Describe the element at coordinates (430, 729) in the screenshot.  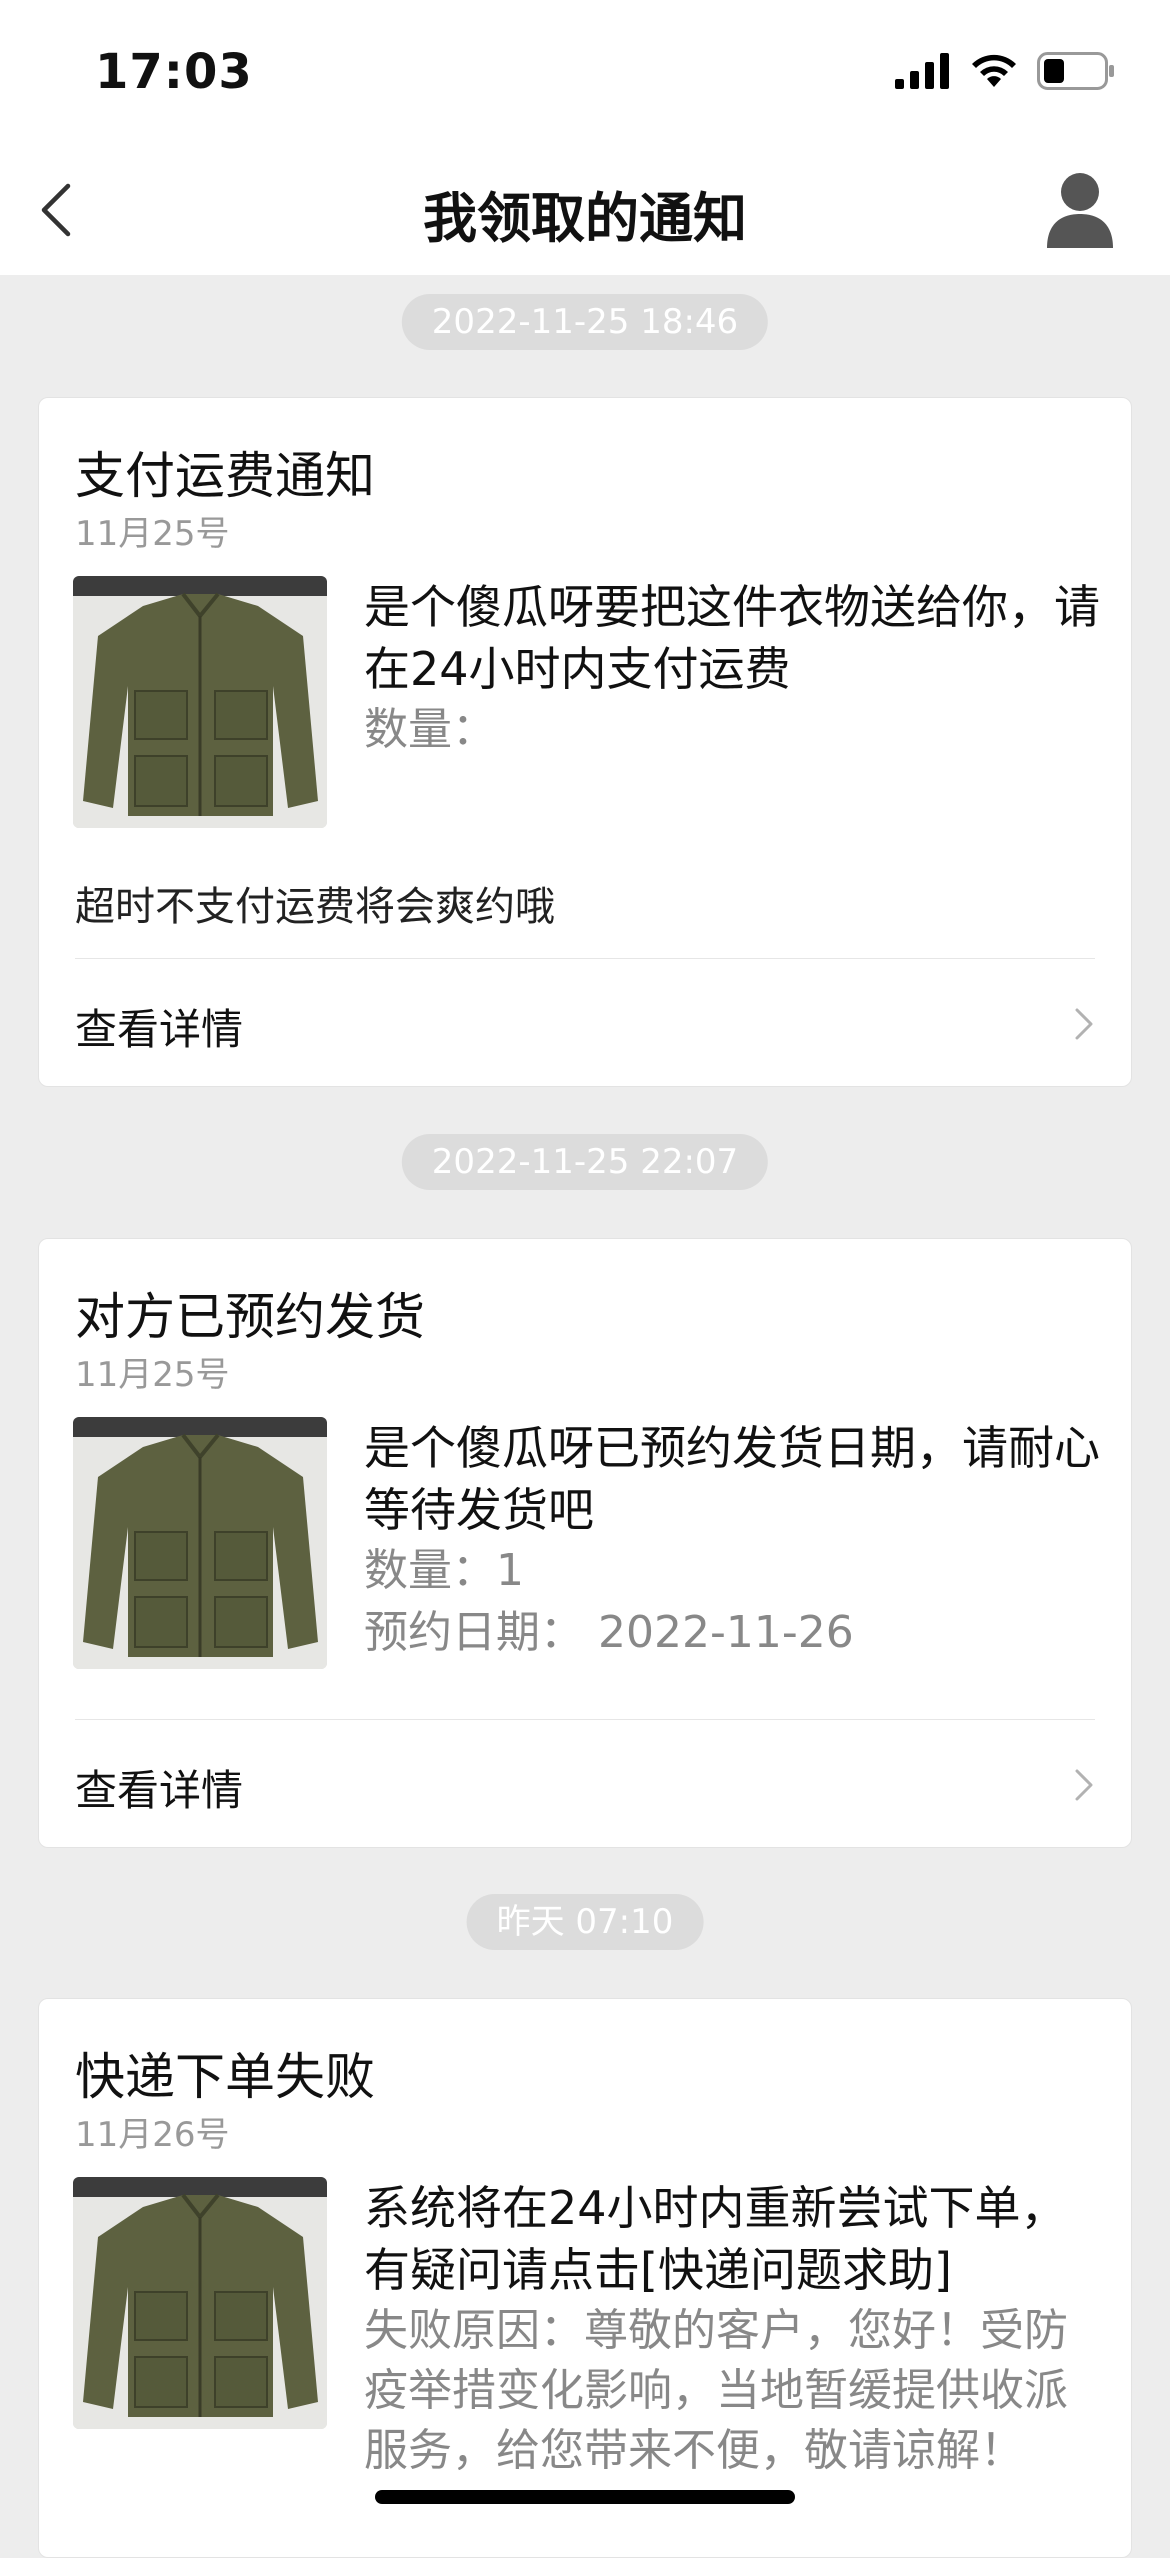
I see `quantity-text: 数量：` at that location.